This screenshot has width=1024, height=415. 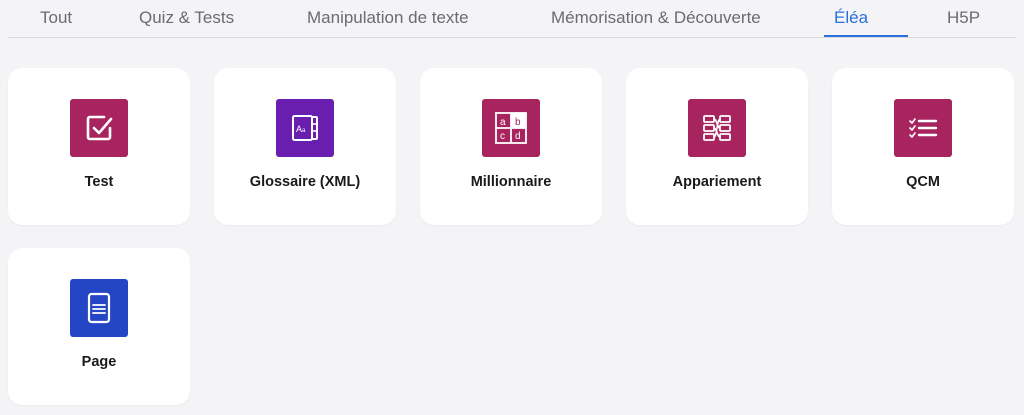 I want to click on tab-h5p: H5P, so click(x=963, y=18).